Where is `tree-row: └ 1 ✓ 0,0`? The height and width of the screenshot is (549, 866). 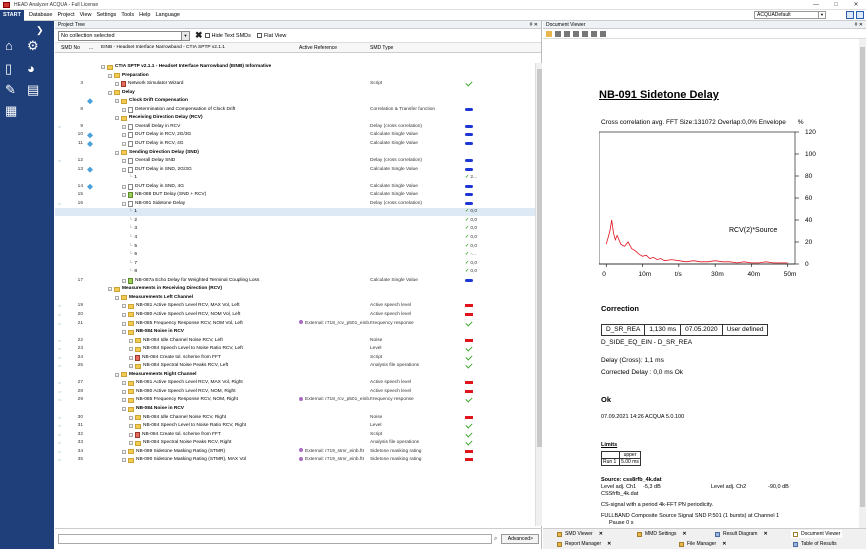 tree-row: └ 1 ✓ 0,0 is located at coordinates (295, 212).